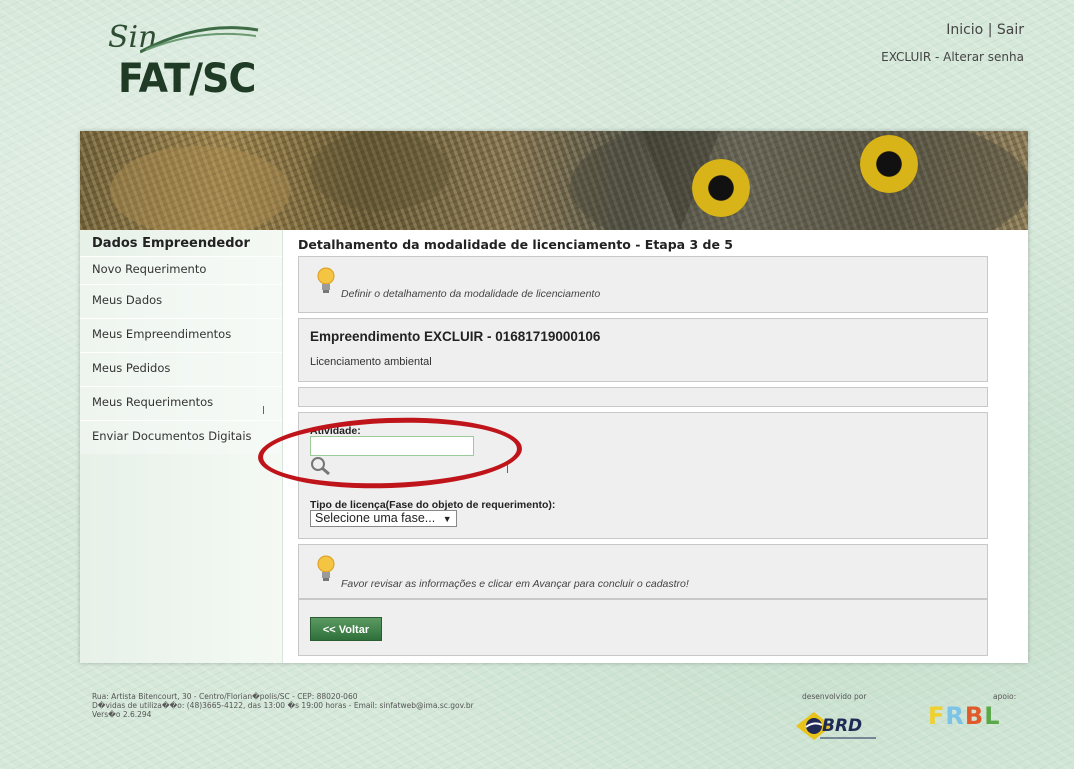 This screenshot has height=769, width=1074. I want to click on sair-link: Sair, so click(1010, 30).